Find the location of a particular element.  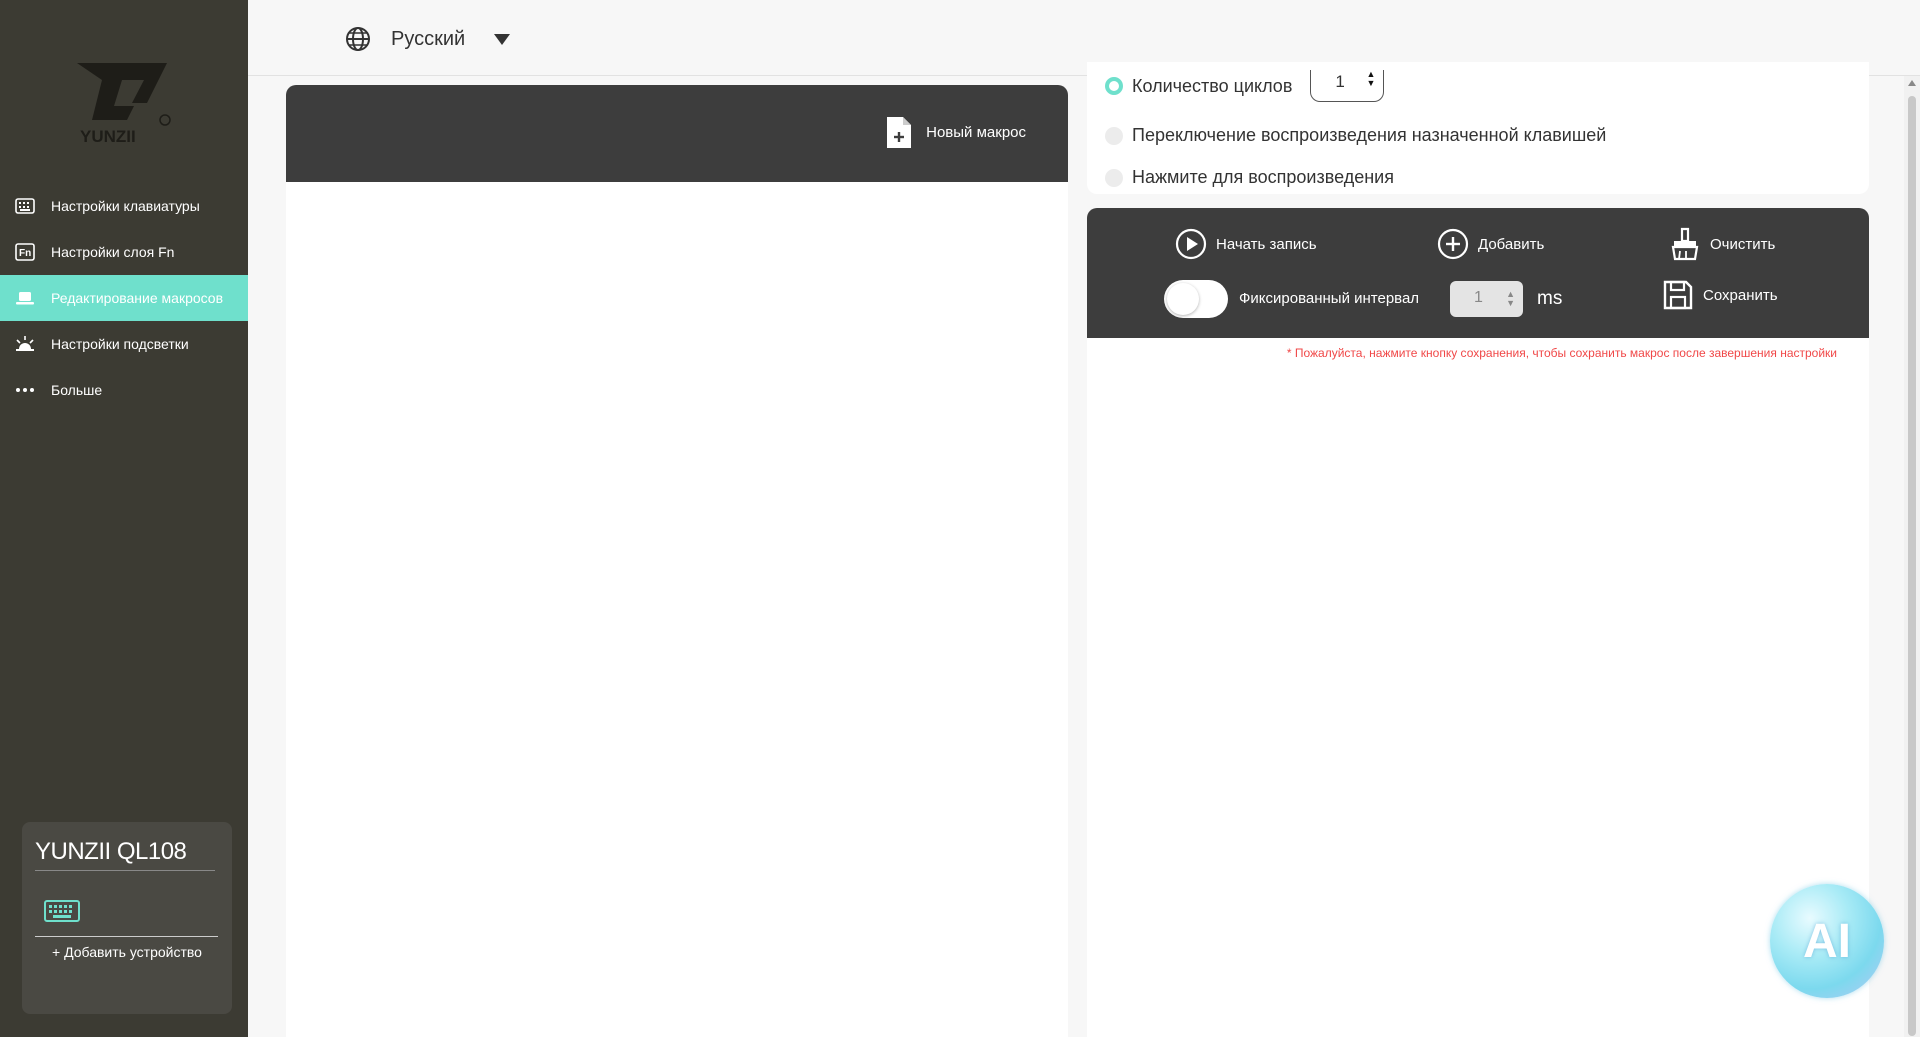

cycles-stepper: 1 ▲ ▼ is located at coordinates (1347, 86).